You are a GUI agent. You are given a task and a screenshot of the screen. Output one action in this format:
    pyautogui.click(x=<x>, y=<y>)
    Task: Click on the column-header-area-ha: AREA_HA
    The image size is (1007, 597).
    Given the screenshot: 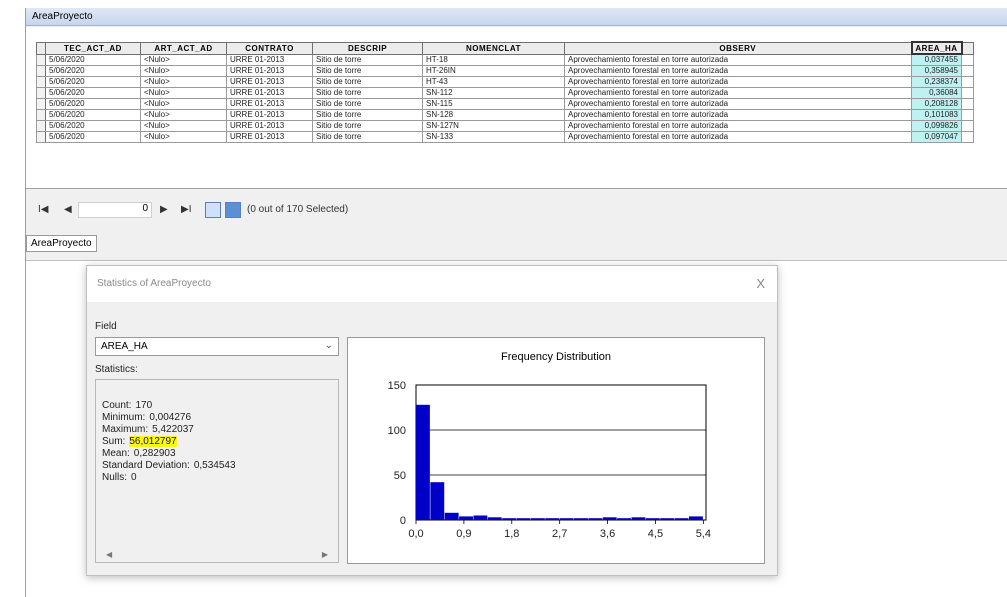 What is the action you would take?
    pyautogui.click(x=936, y=48)
    